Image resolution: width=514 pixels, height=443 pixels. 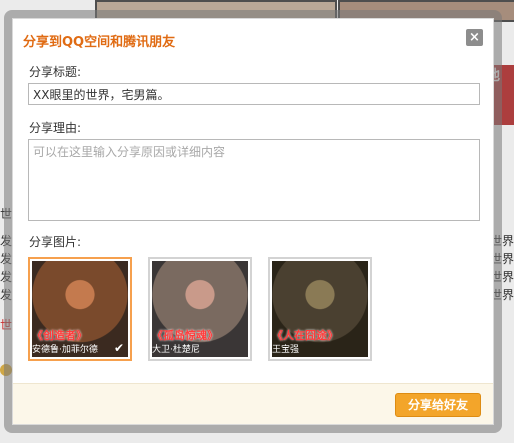 I want to click on share-title-input, so click(x=254, y=94).